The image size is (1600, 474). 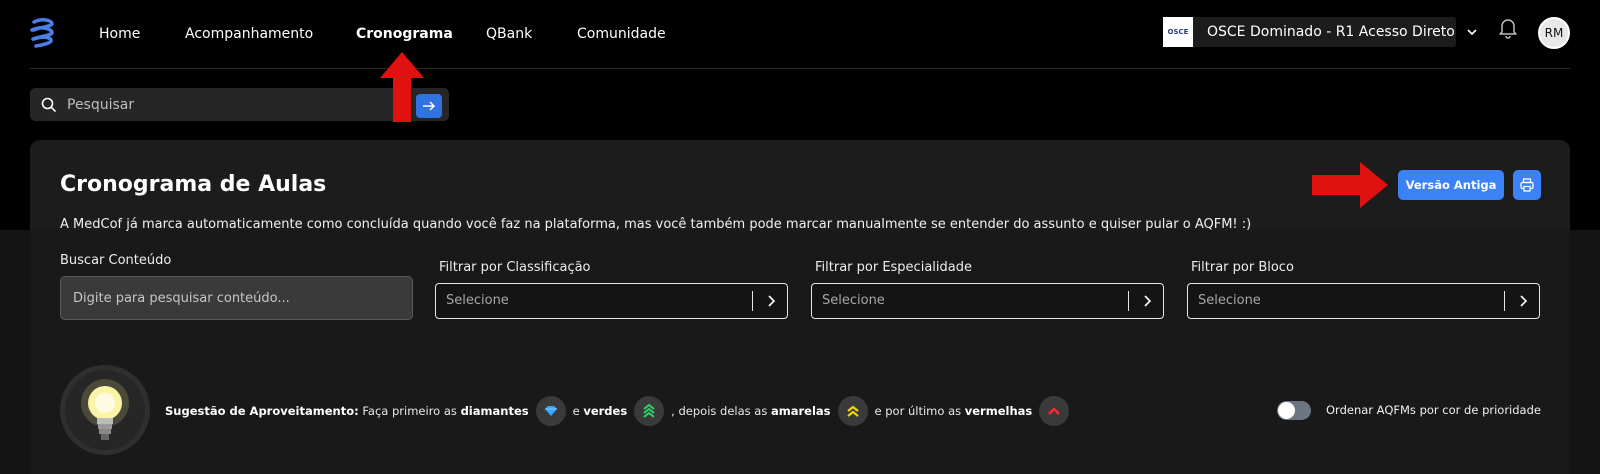 I want to click on content-search-label: Buscar Conteúdo, so click(x=116, y=260).